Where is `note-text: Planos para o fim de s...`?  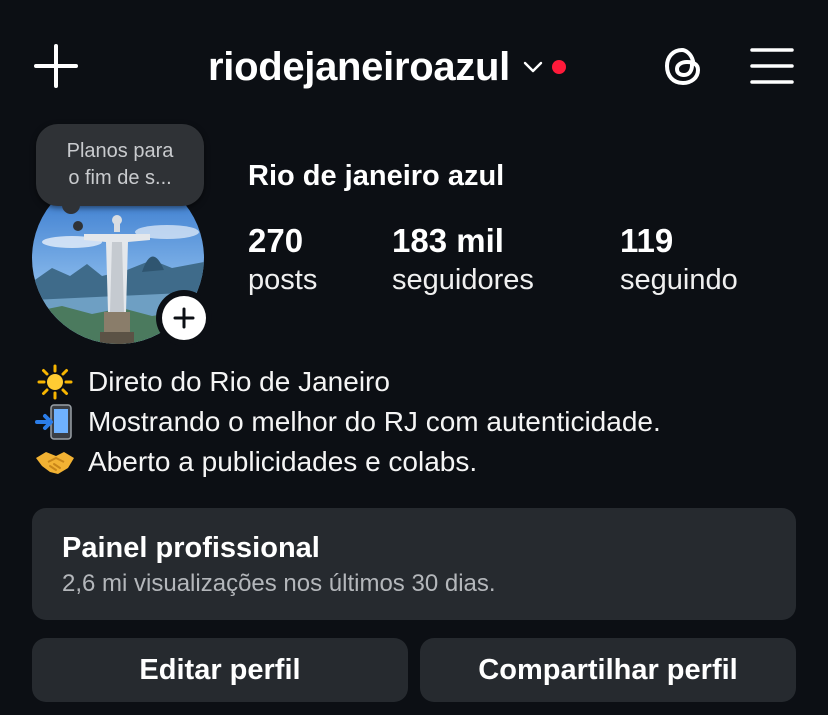
note-text: Planos para o fim de s... is located at coordinates (120, 165).